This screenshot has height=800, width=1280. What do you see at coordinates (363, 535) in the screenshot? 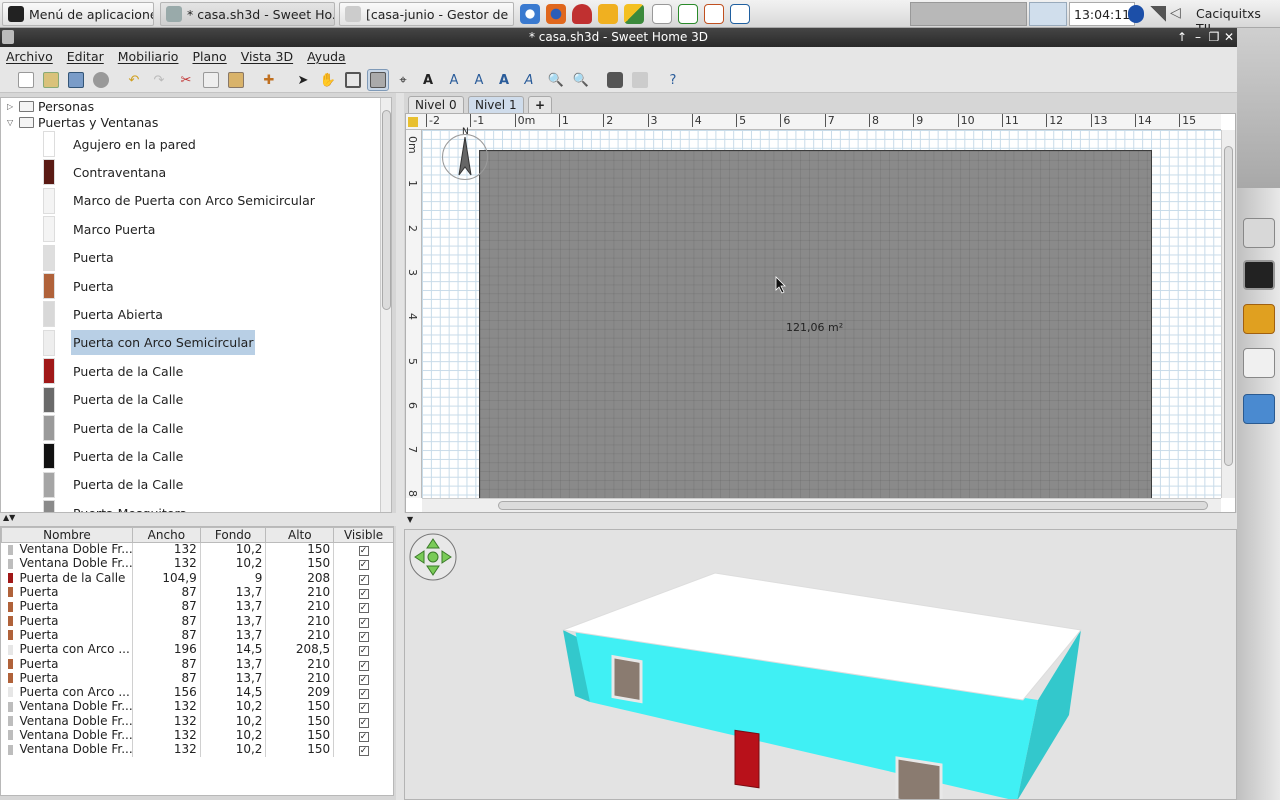
I see `column-visible: Visible` at bounding box center [363, 535].